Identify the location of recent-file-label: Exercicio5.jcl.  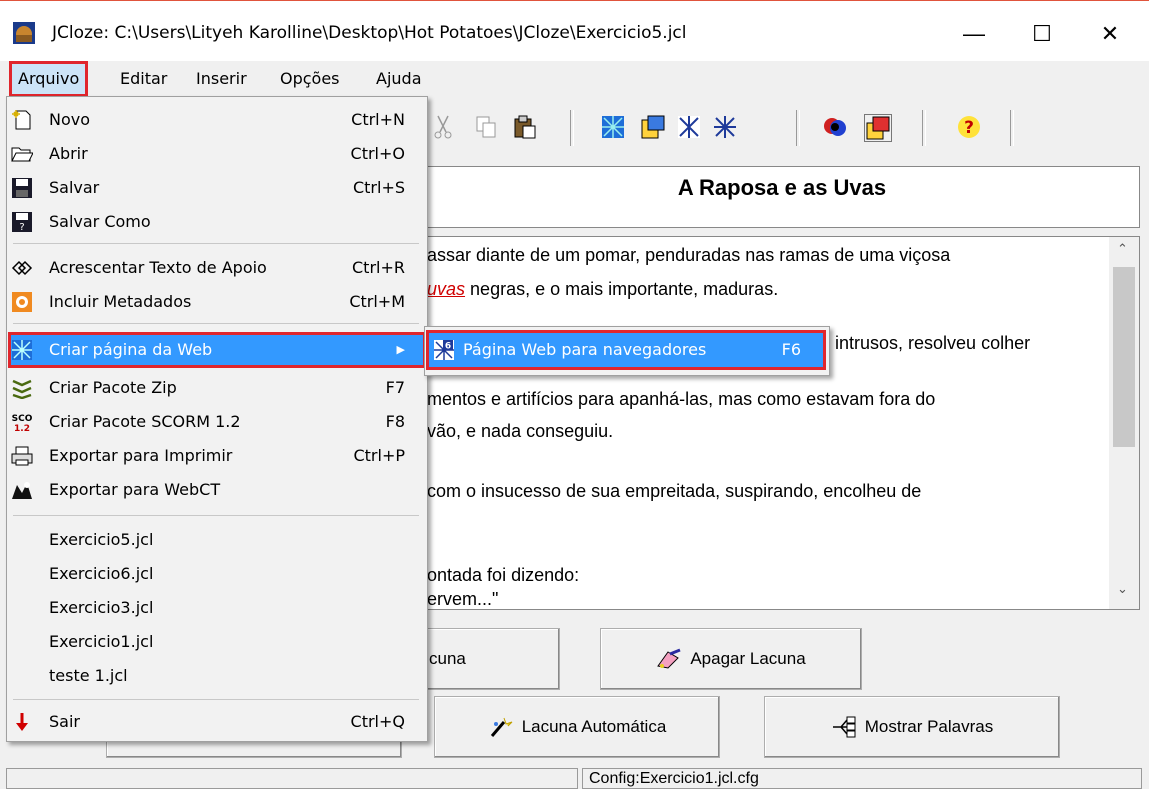
(101, 539).